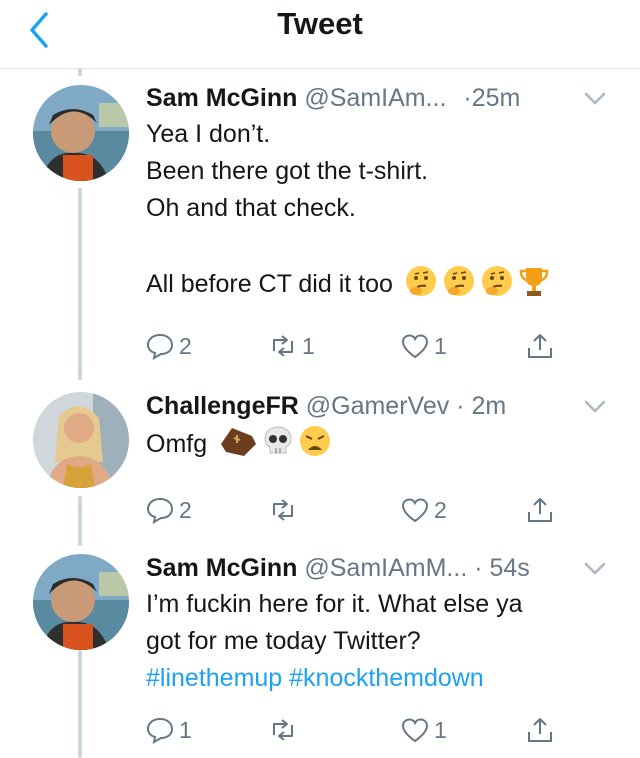  I want to click on tweet-actions: 2 1 1, so click(320, 346).